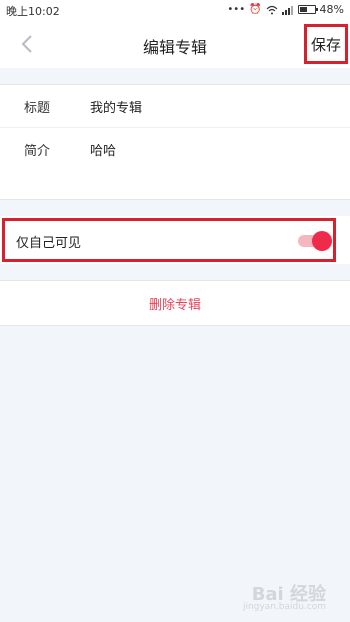 Image resolution: width=350 pixels, height=622 pixels. What do you see at coordinates (331, 9) in the screenshot?
I see `battery-percent: 48%` at bounding box center [331, 9].